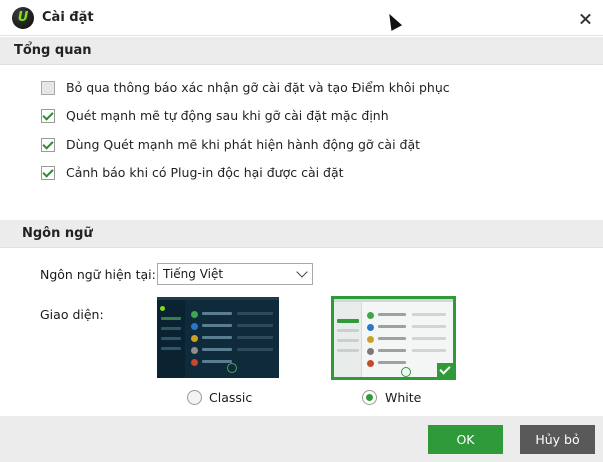 The height and width of the screenshot is (462, 603). What do you see at coordinates (72, 314) in the screenshot?
I see `theme-label: Giao diện:` at bounding box center [72, 314].